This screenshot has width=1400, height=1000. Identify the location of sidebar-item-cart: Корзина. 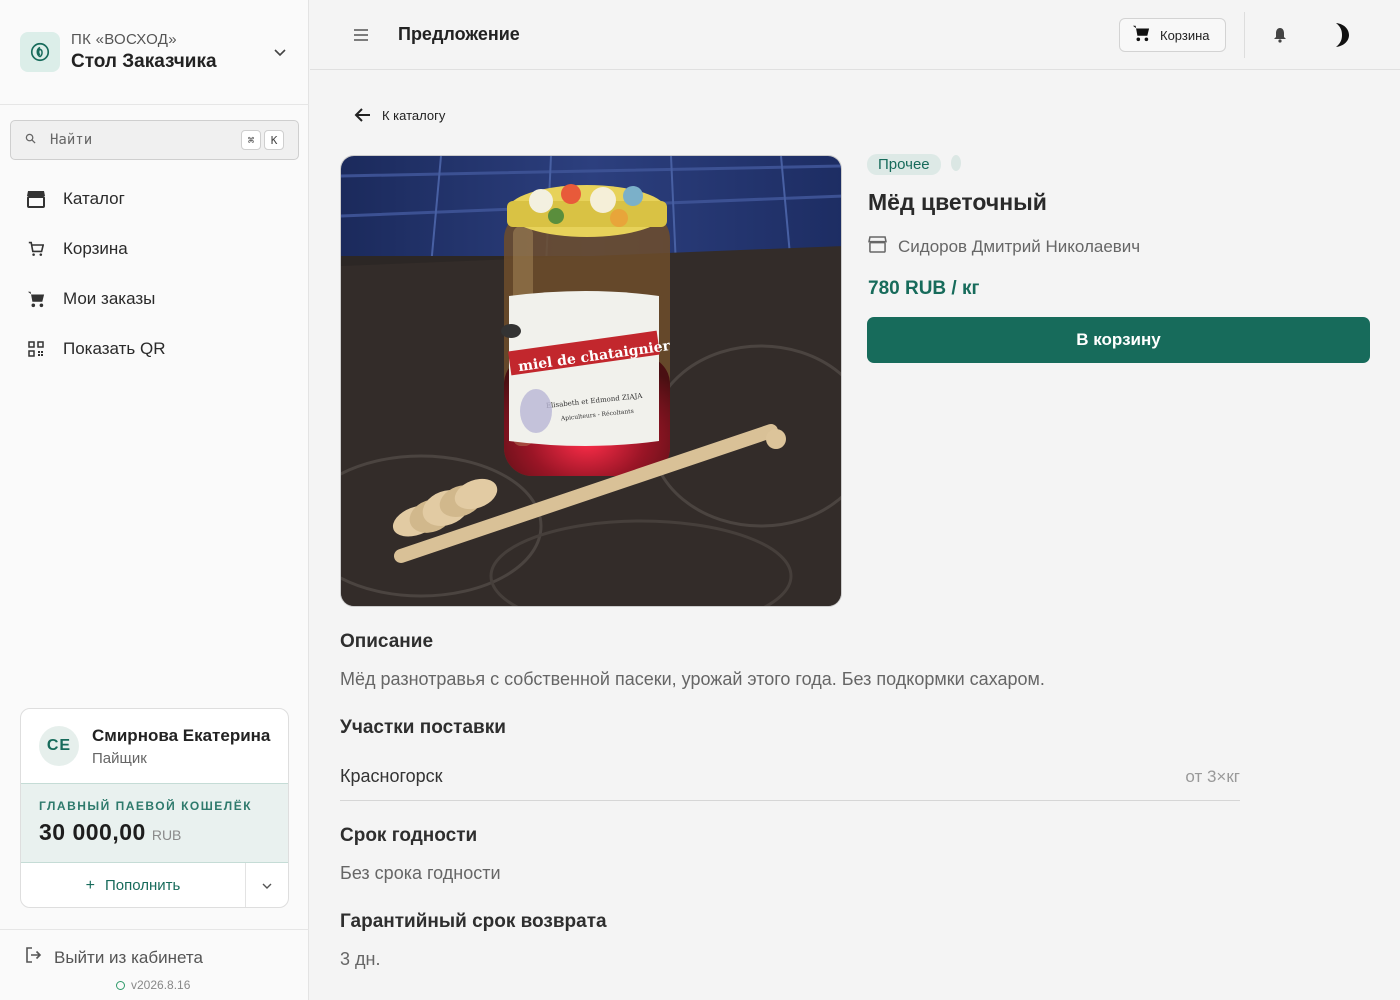
(154, 249).